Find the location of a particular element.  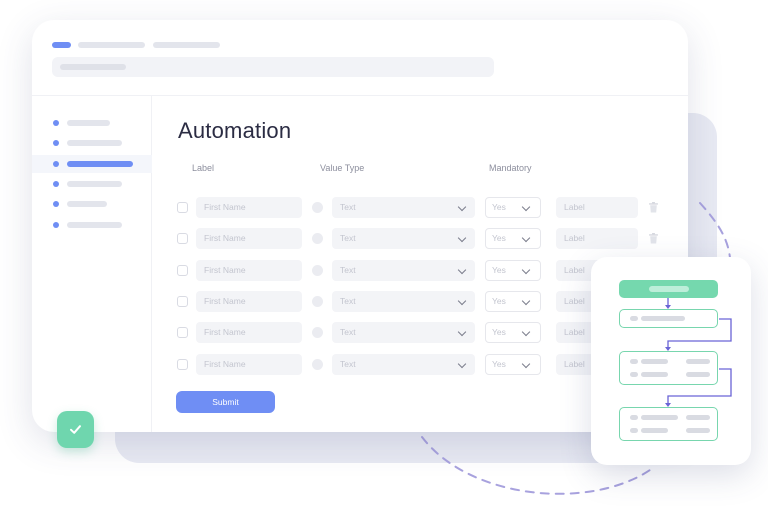

header-tab-active is located at coordinates (61, 45).